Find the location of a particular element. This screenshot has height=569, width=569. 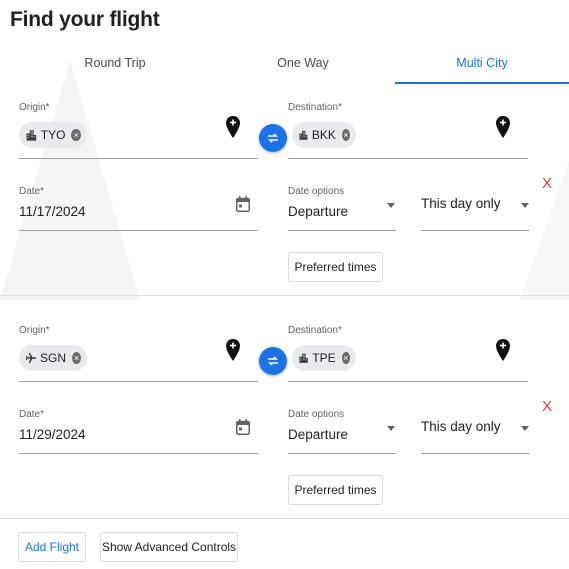

trip-type-tabs: Round Trip One Way Multi City is located at coordinates (284, 64).